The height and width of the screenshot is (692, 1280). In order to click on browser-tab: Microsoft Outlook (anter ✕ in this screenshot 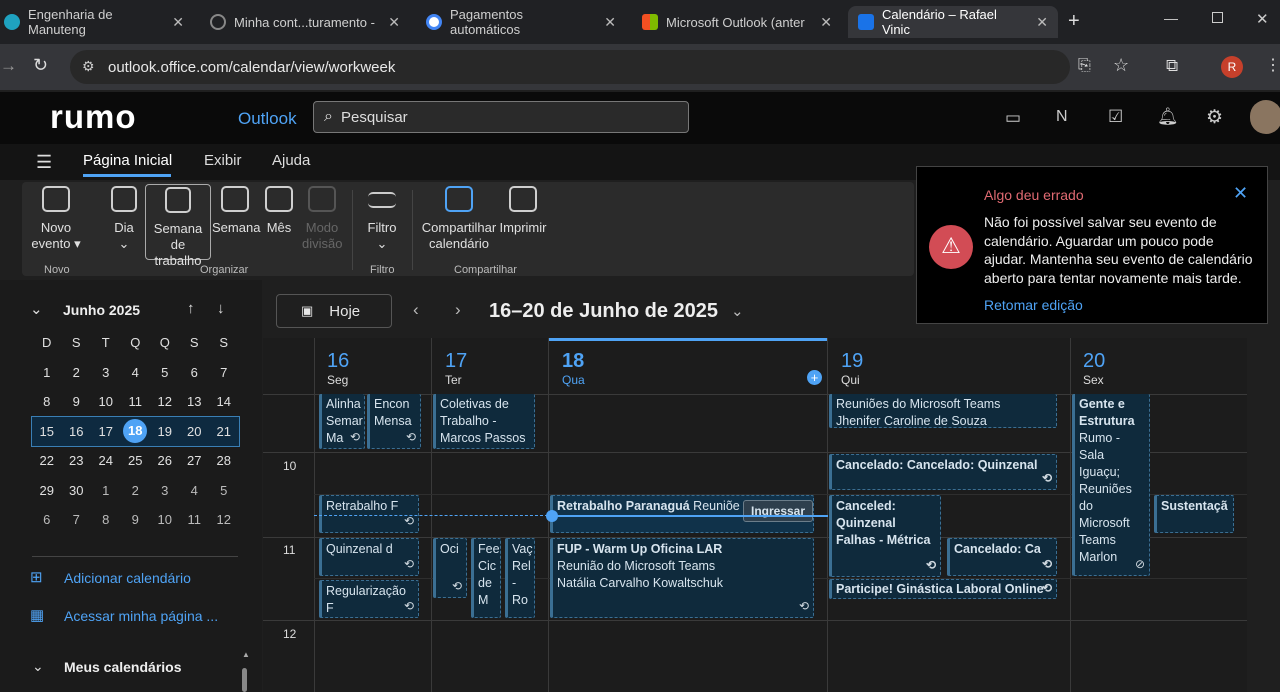, I will do `click(737, 22)`.